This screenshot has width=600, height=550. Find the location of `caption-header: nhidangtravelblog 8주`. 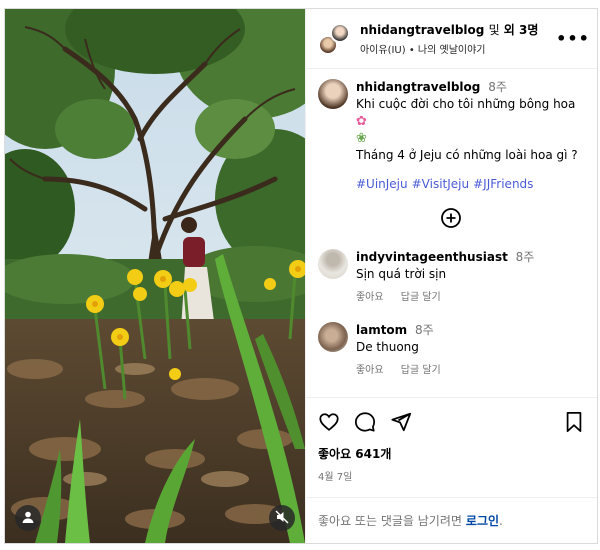

caption-header: nhidangtravelblog 8주 is located at coordinates (470, 87).